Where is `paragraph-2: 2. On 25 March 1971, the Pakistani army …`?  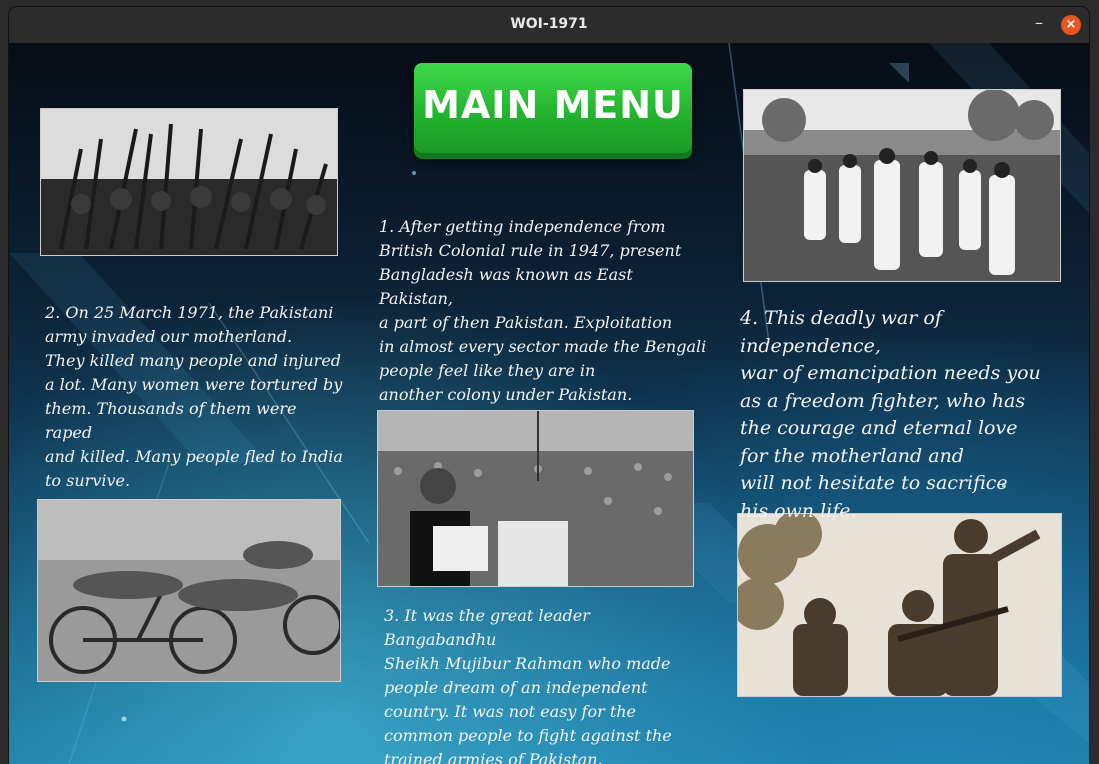
paragraph-2: 2. On 25 March 1971, the Pakistani army … is located at coordinates (194, 396).